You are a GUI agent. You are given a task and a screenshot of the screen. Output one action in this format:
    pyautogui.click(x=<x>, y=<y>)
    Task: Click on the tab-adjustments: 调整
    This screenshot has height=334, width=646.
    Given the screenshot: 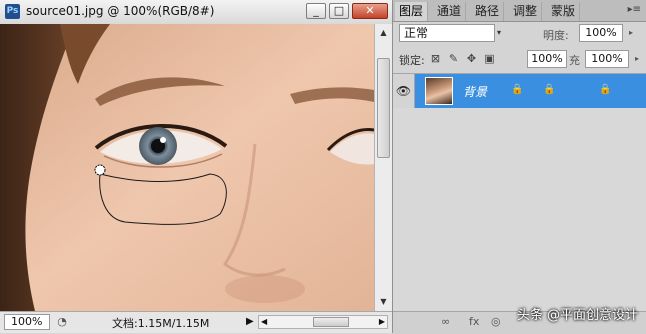 What is the action you would take?
    pyautogui.click(x=526, y=11)
    